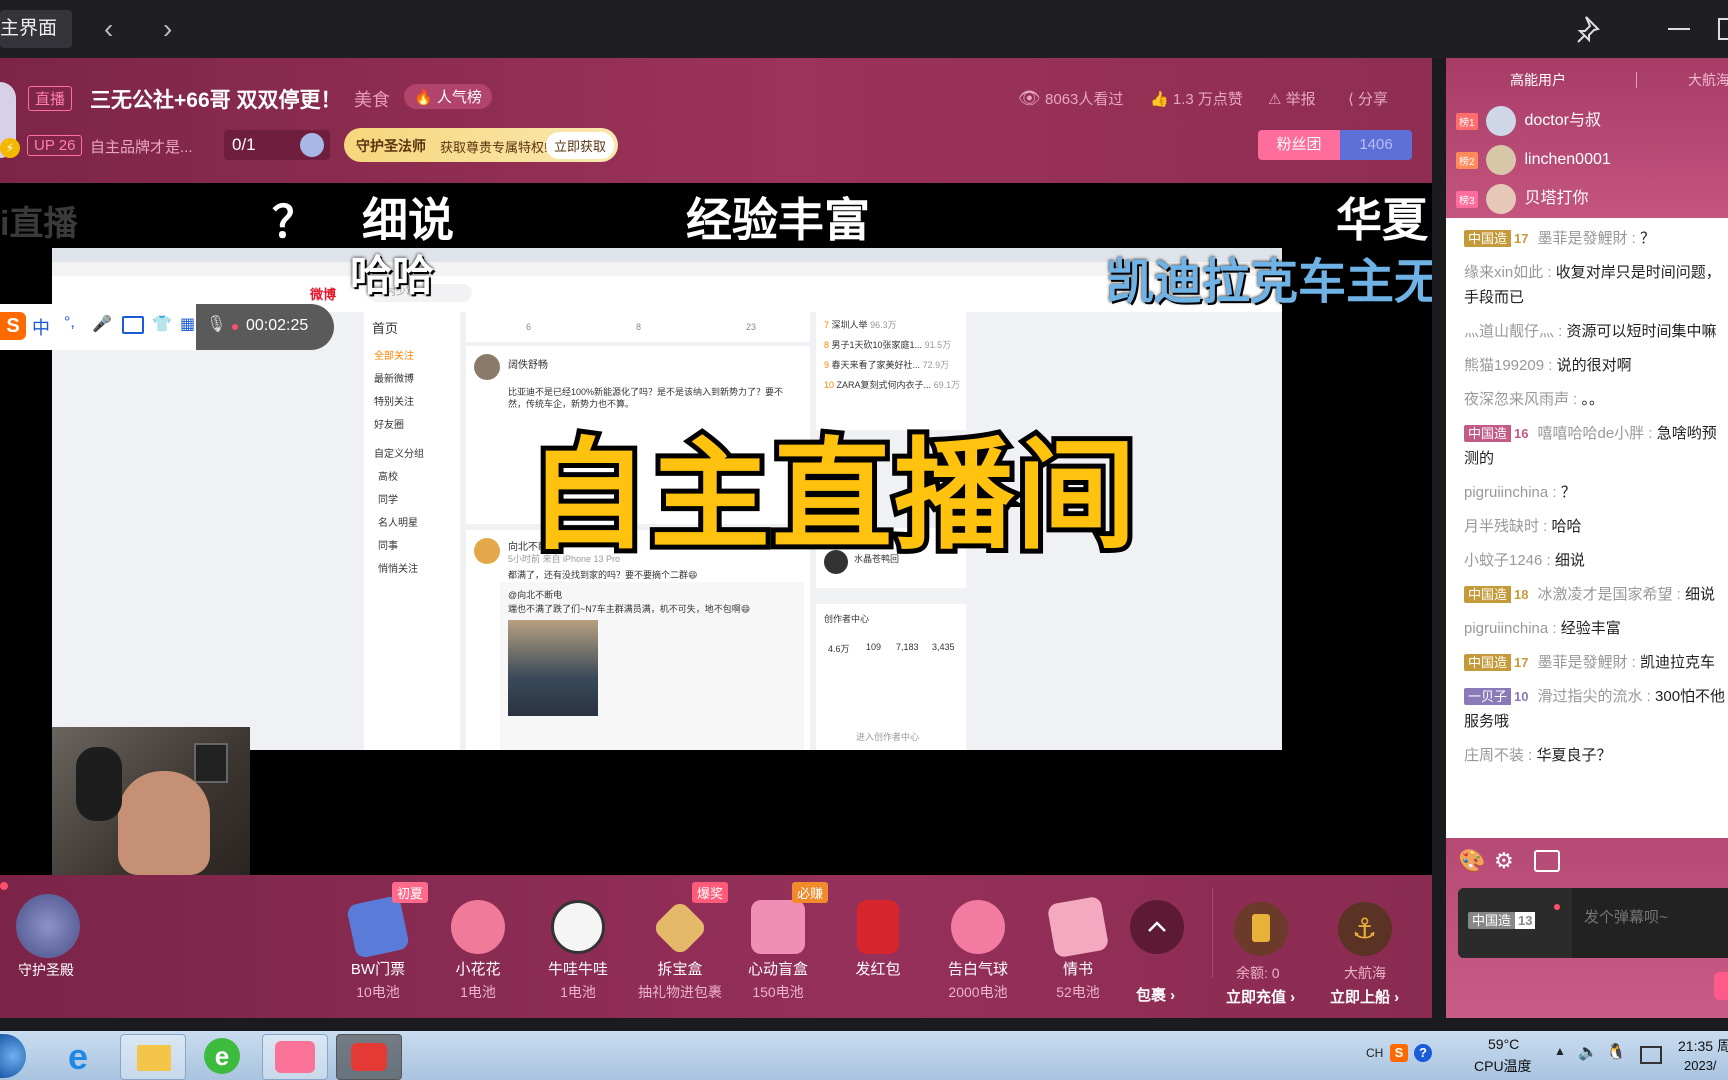  I want to click on gift-item: 拆宝盒 抽礼物进包裹, so click(680, 950).